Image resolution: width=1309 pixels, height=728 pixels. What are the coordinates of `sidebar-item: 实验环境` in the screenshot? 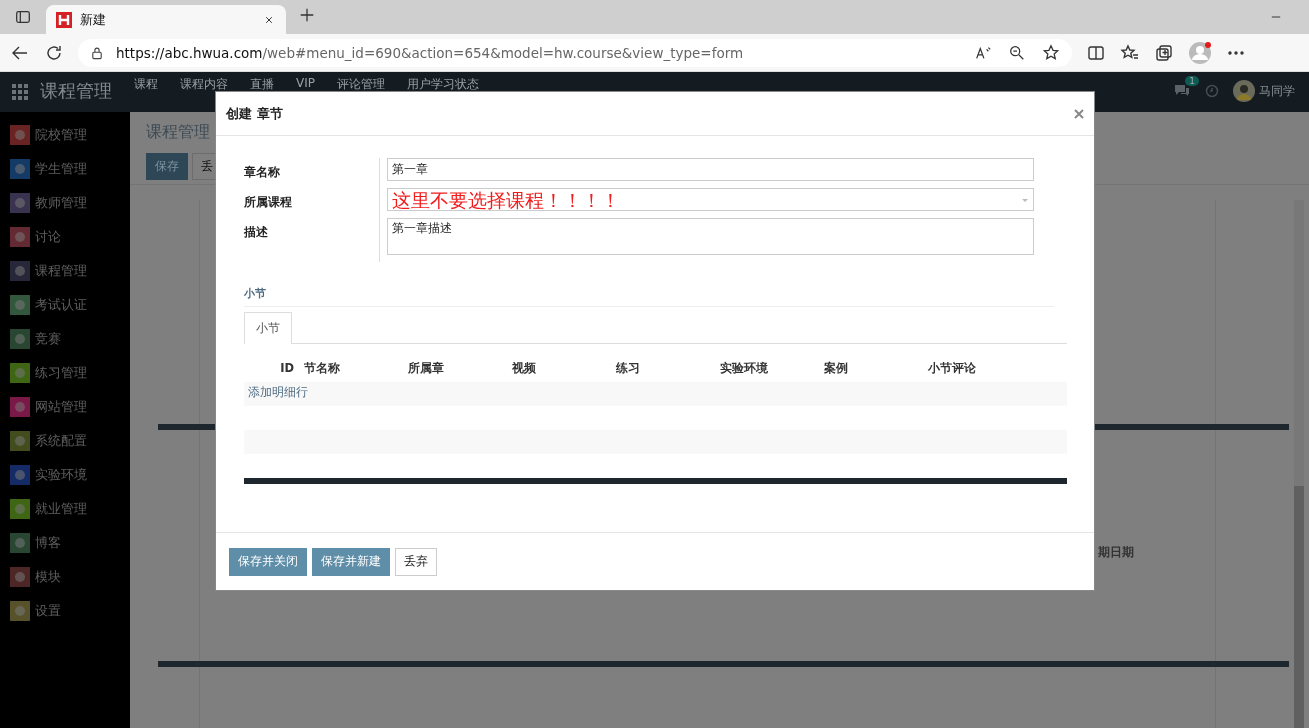 It's located at (65, 475).